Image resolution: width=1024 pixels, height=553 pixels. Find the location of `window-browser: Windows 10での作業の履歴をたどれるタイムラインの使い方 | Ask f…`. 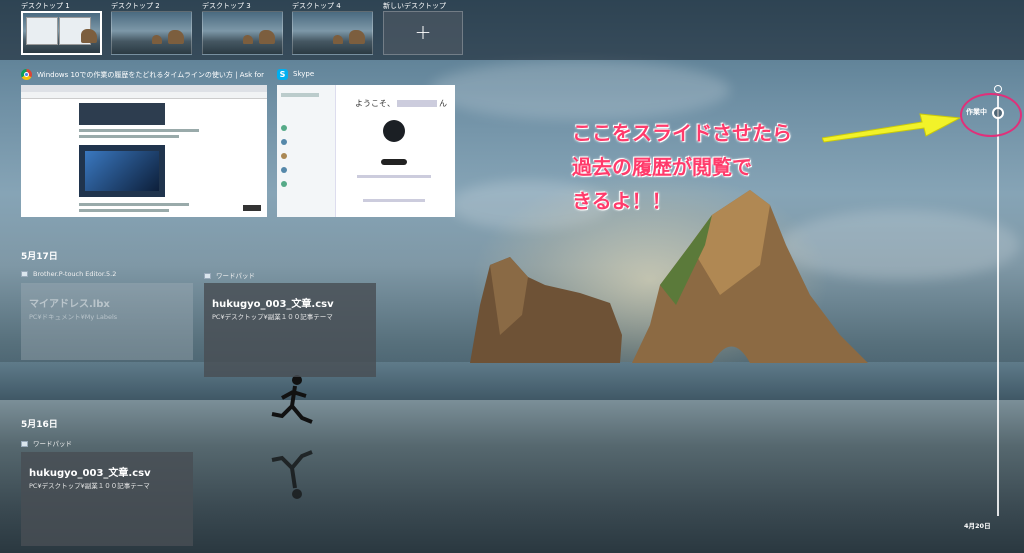

window-browser: Windows 10での作業の履歴をたどれるタイムラインの使い方 | Ask f… is located at coordinates (144, 143).